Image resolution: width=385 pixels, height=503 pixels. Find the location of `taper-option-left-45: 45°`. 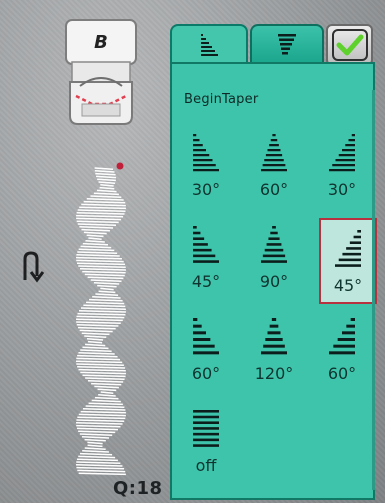

taper-option-left-45: 45° is located at coordinates (206, 260).